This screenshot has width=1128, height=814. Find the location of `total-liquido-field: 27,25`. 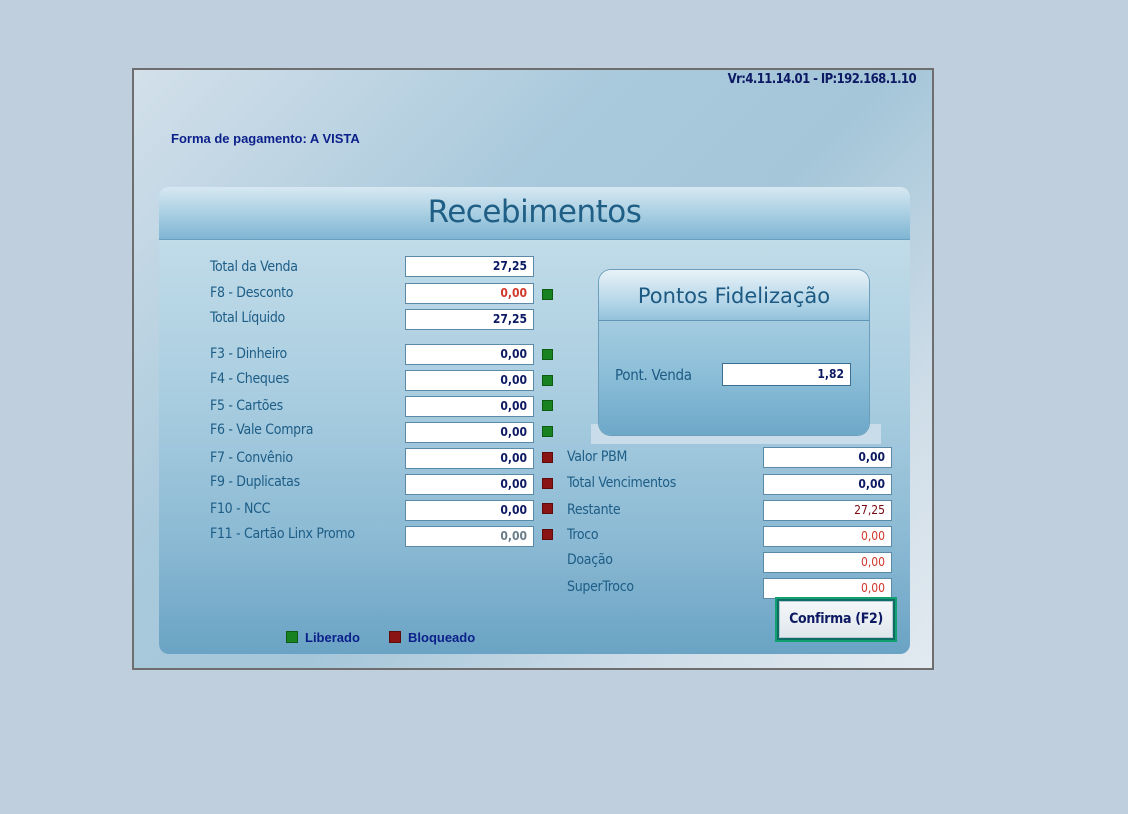

total-liquido-field: 27,25 is located at coordinates (469, 319).